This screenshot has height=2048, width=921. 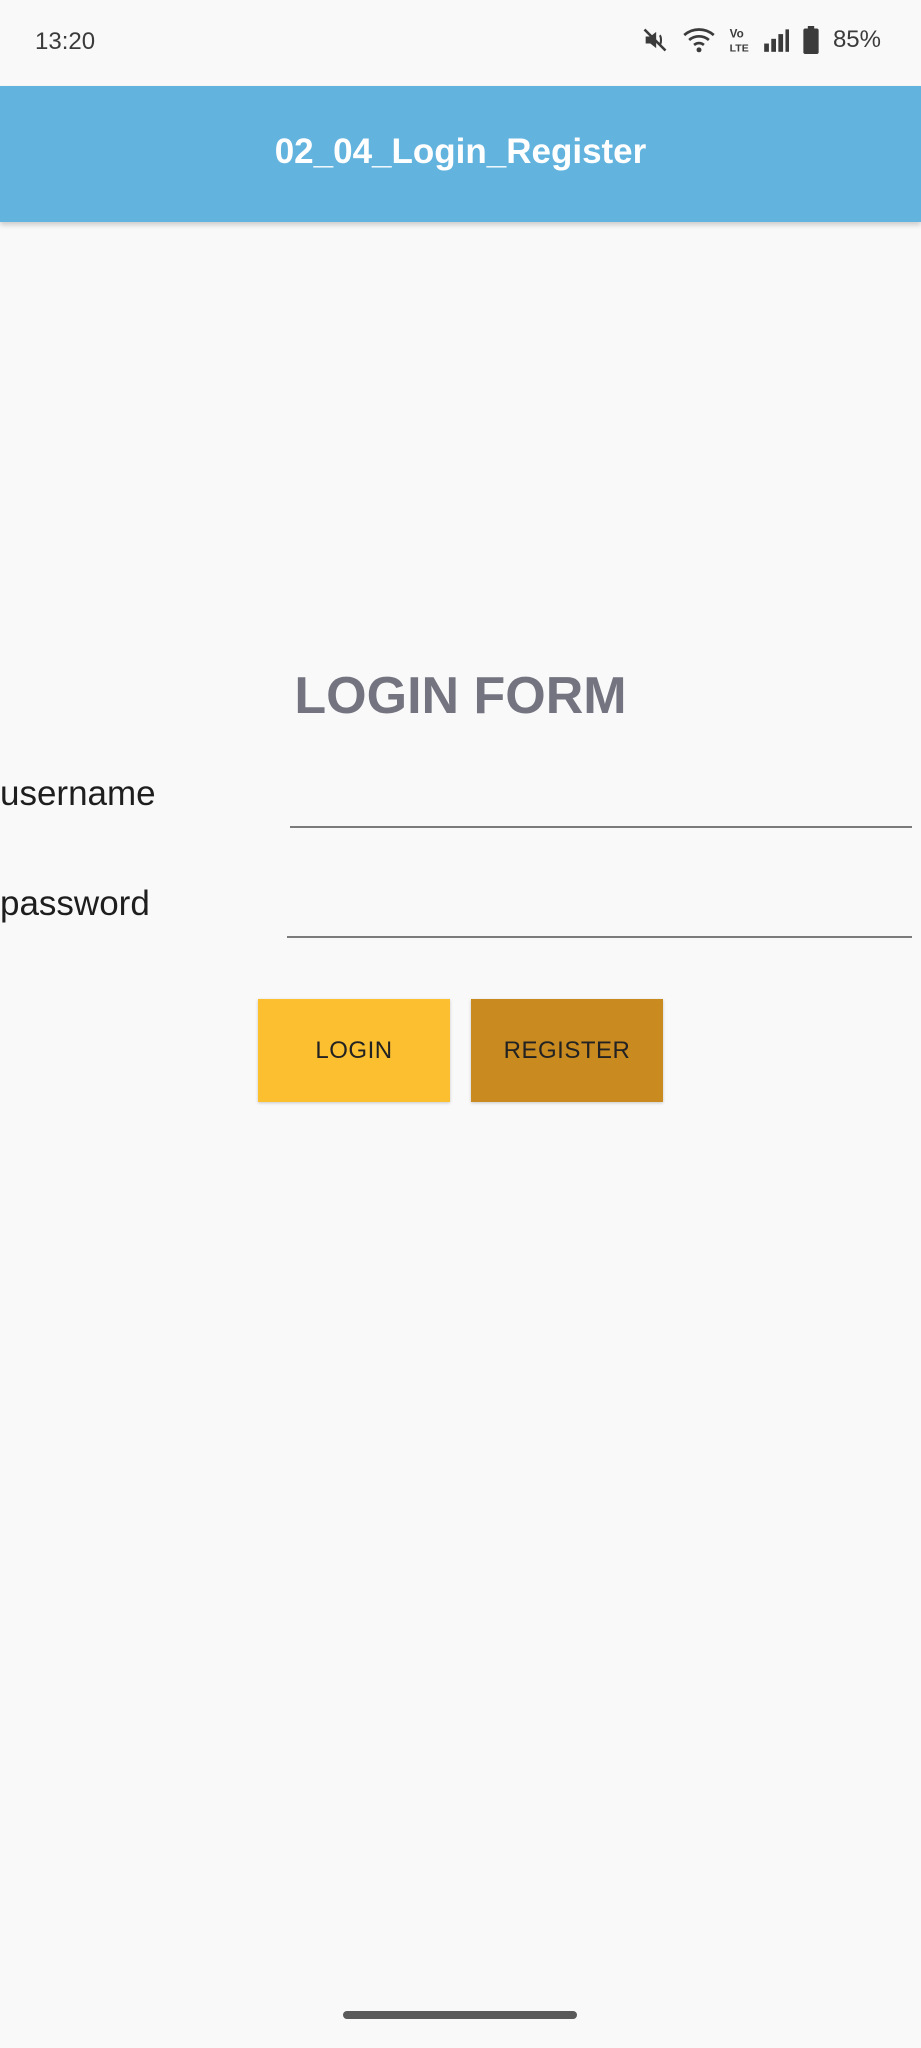 What do you see at coordinates (78, 793) in the screenshot?
I see `username-label: username` at bounding box center [78, 793].